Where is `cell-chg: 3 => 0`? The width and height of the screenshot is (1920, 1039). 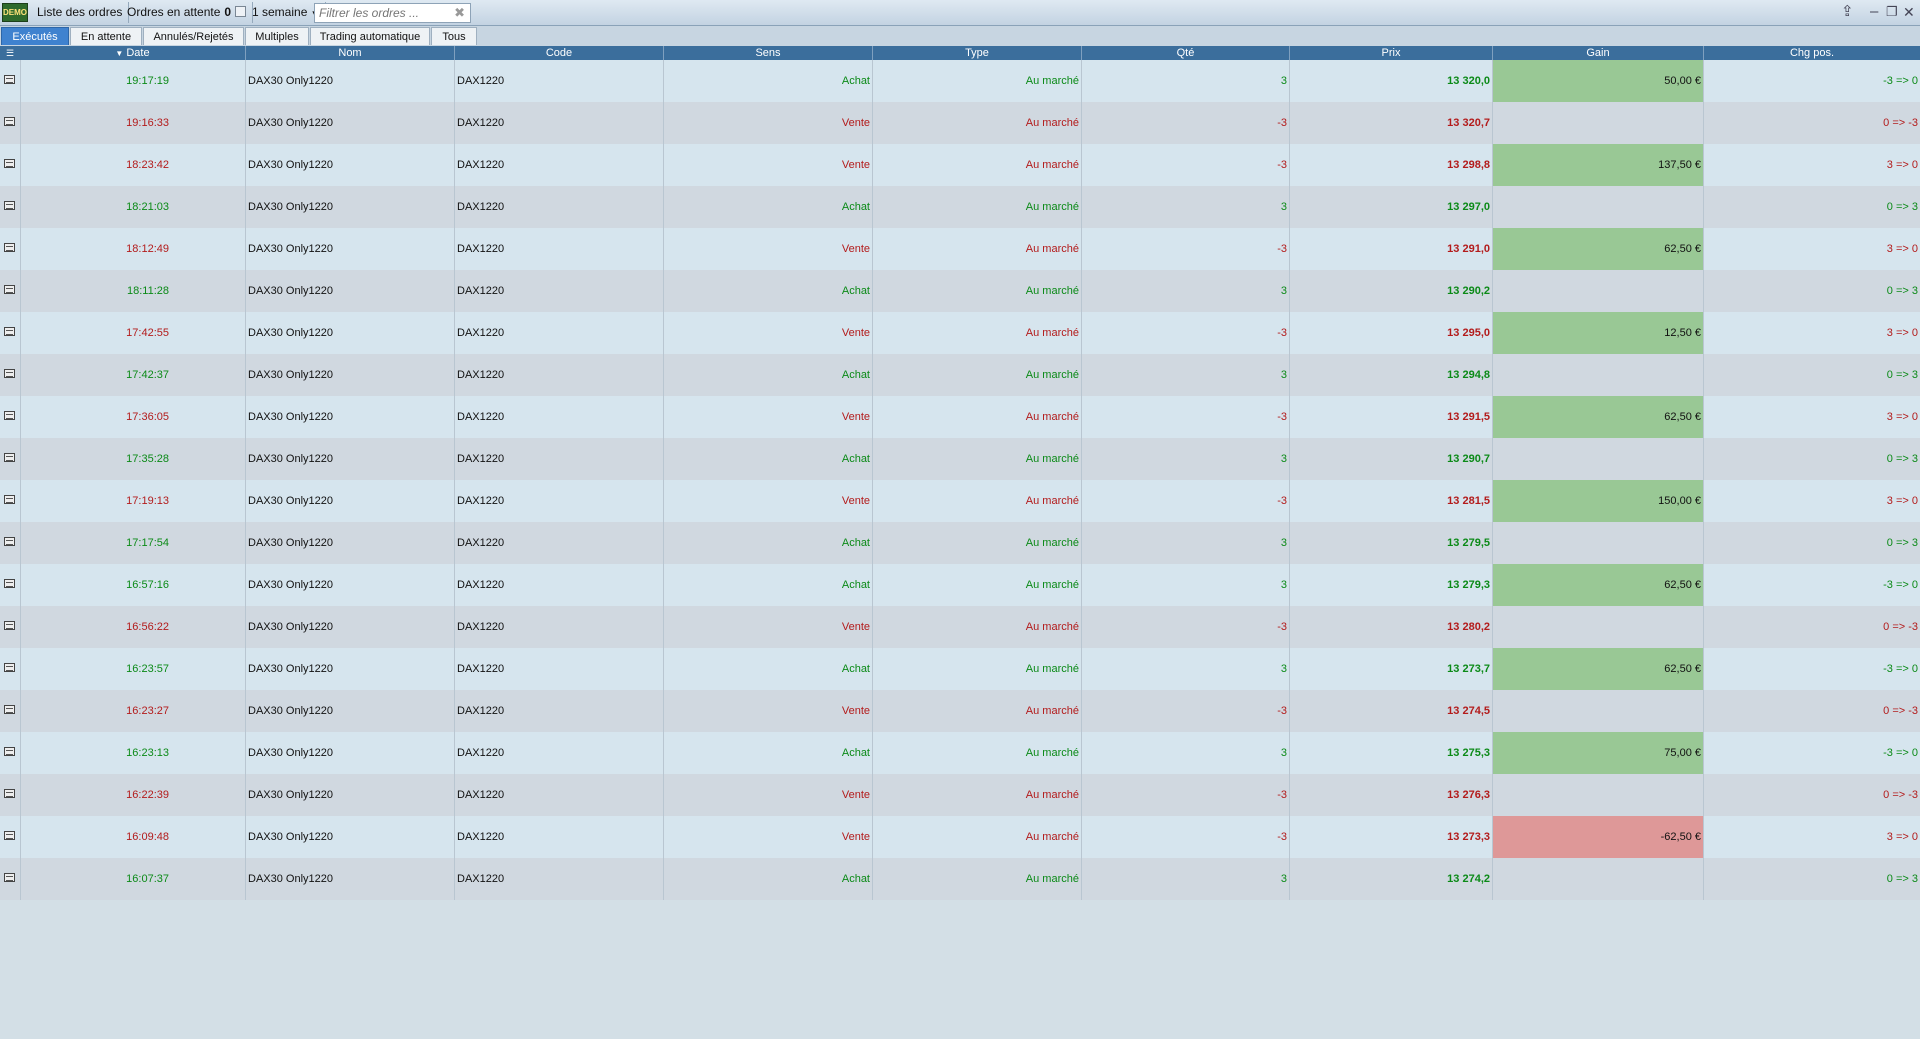
cell-chg: 3 => 0 is located at coordinates (1811, 333).